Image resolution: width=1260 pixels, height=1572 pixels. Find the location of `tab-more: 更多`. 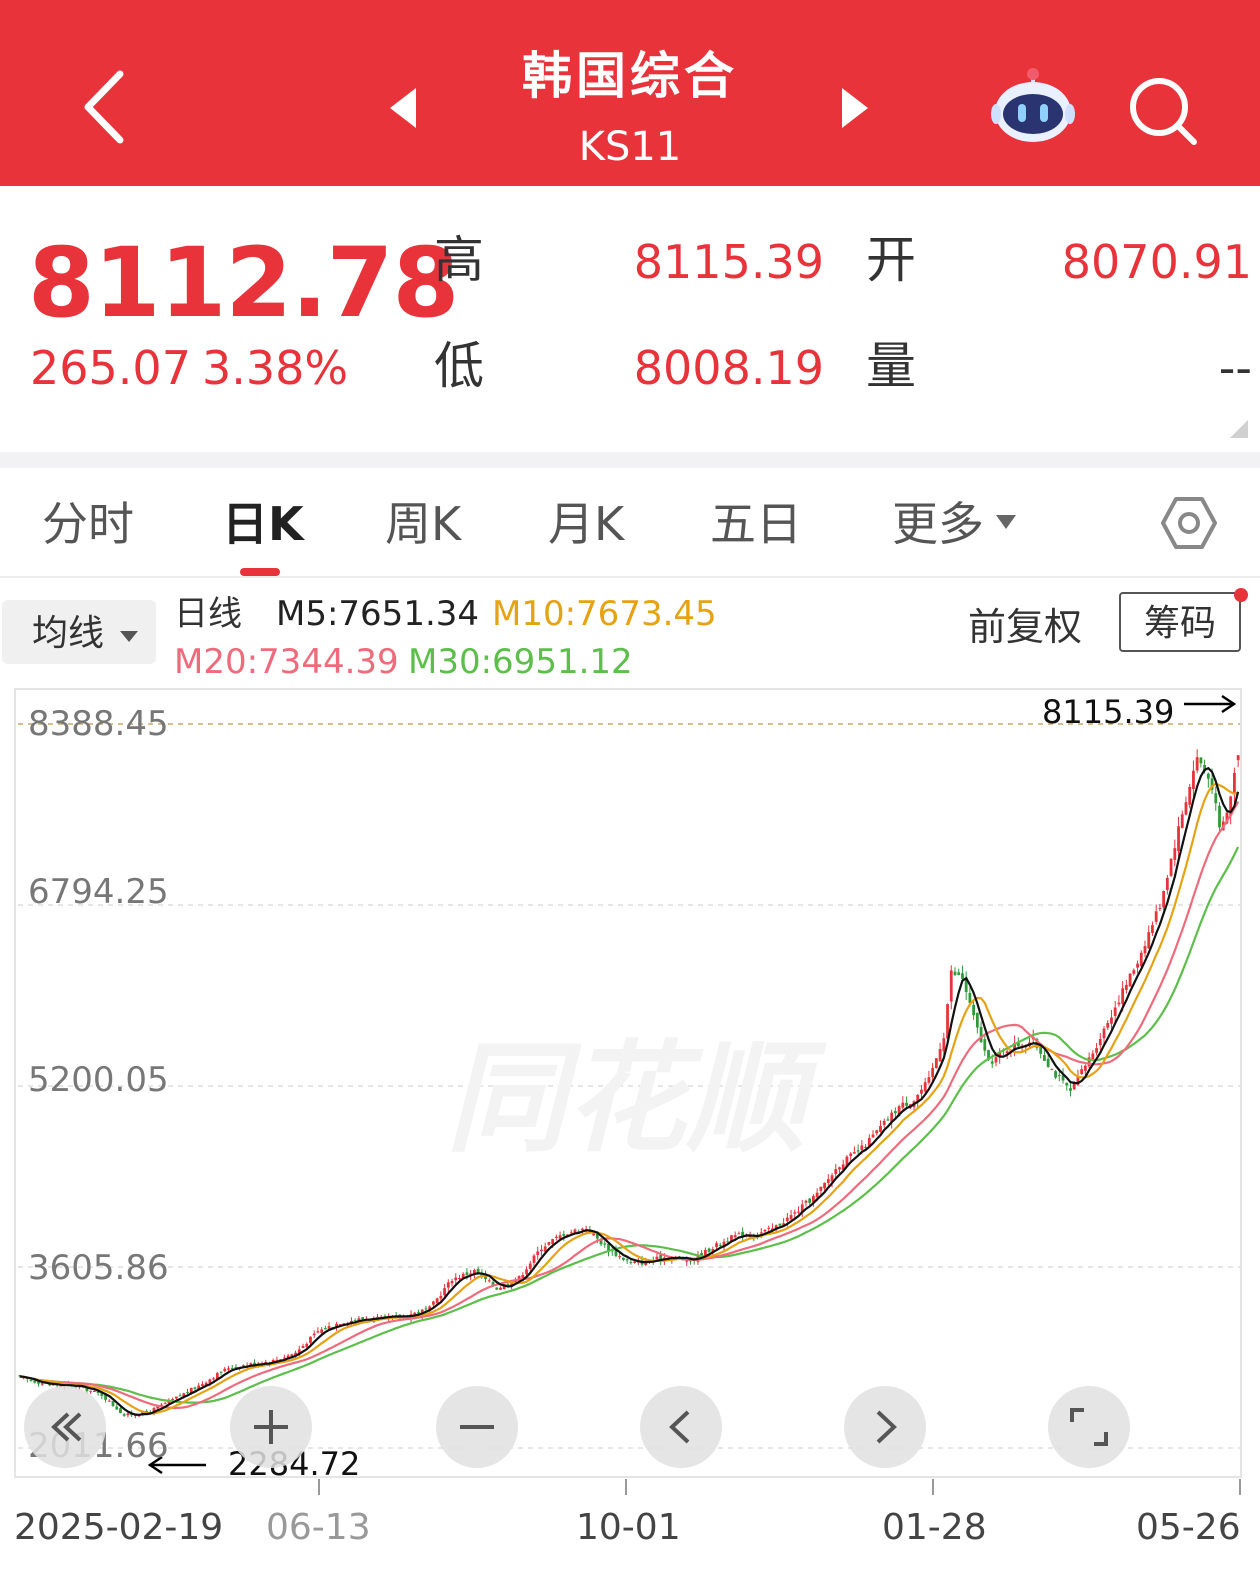

tab-more: 更多 is located at coordinates (938, 524).